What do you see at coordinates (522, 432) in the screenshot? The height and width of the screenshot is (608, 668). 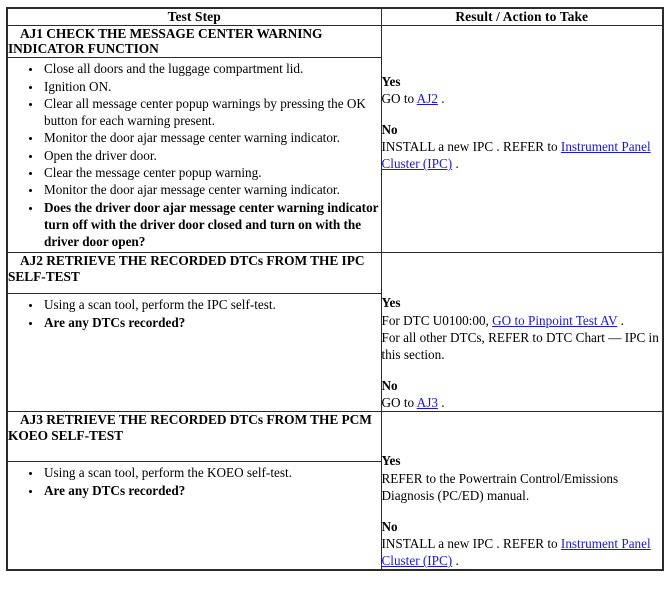 I see `result-spacer-aj3` at bounding box center [522, 432].